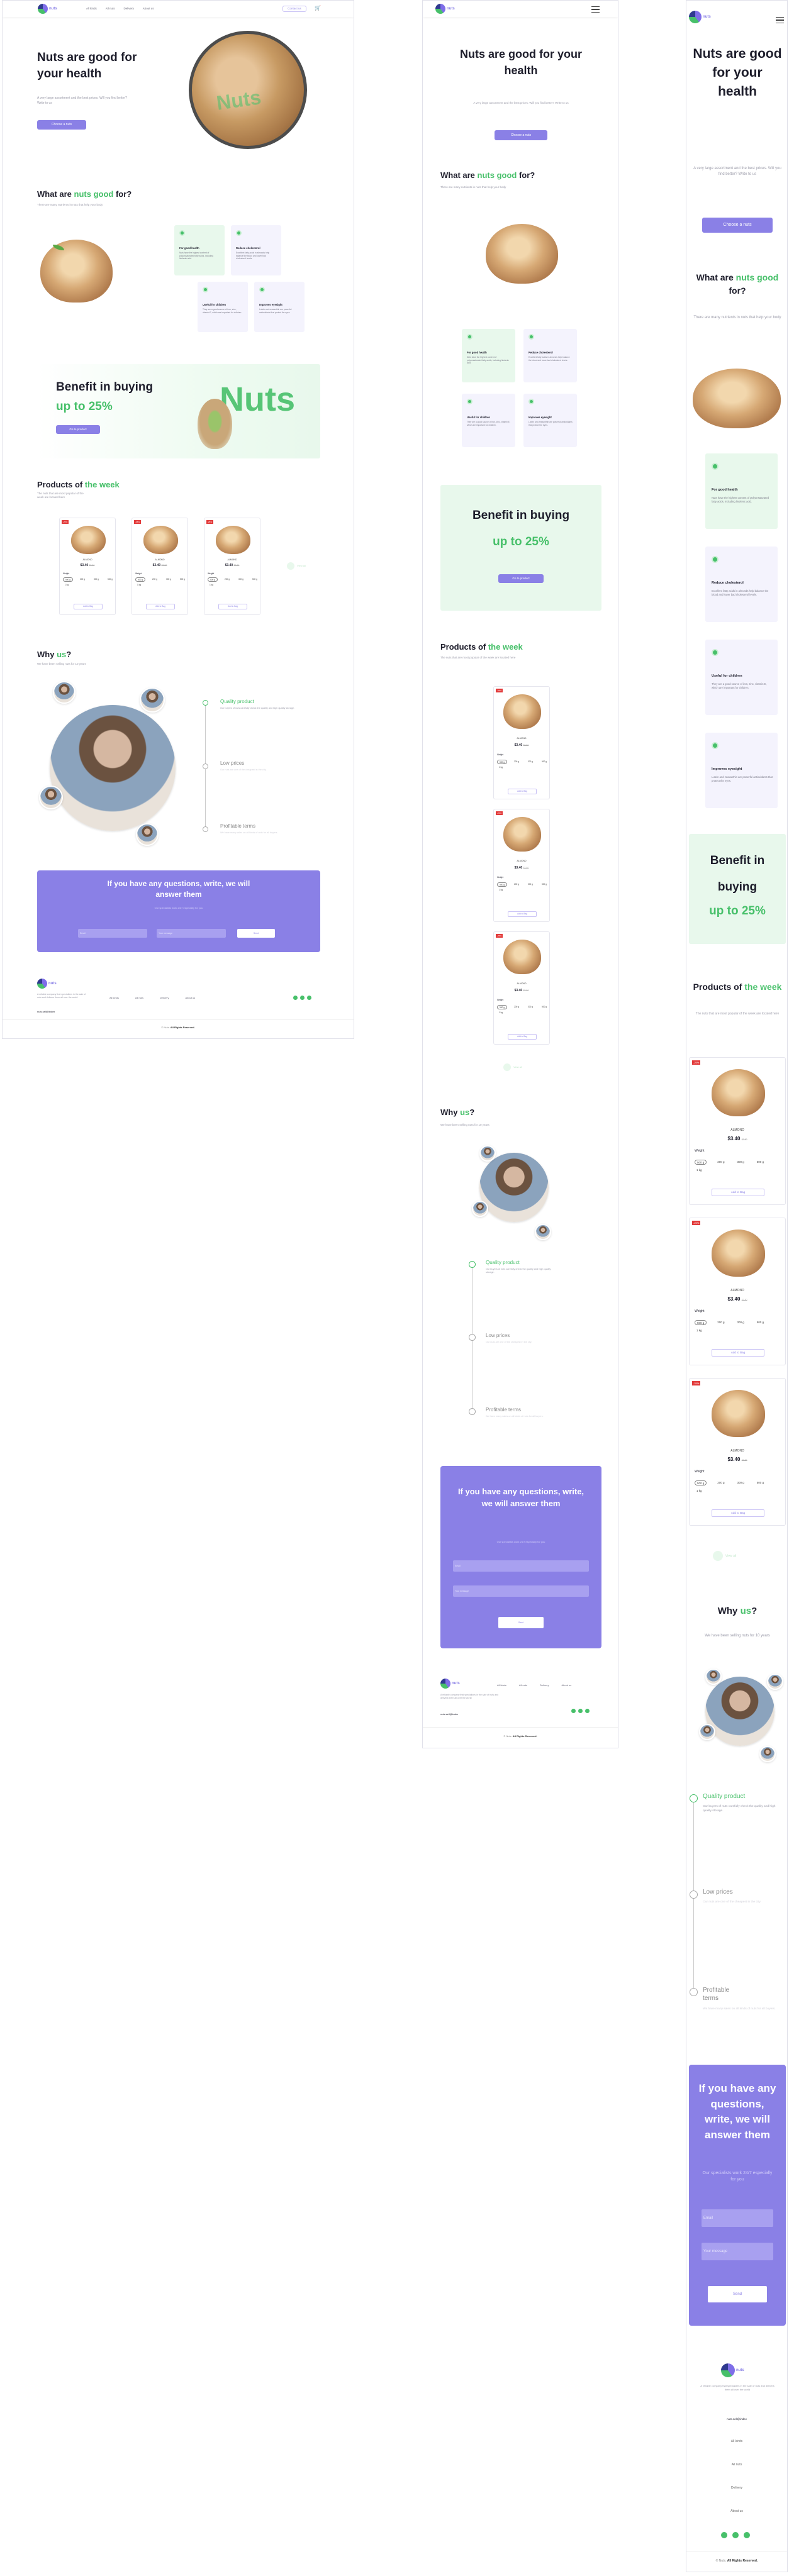 Image resolution: width=794 pixels, height=2576 pixels. I want to click on nav-item: About us, so click(148, 8).